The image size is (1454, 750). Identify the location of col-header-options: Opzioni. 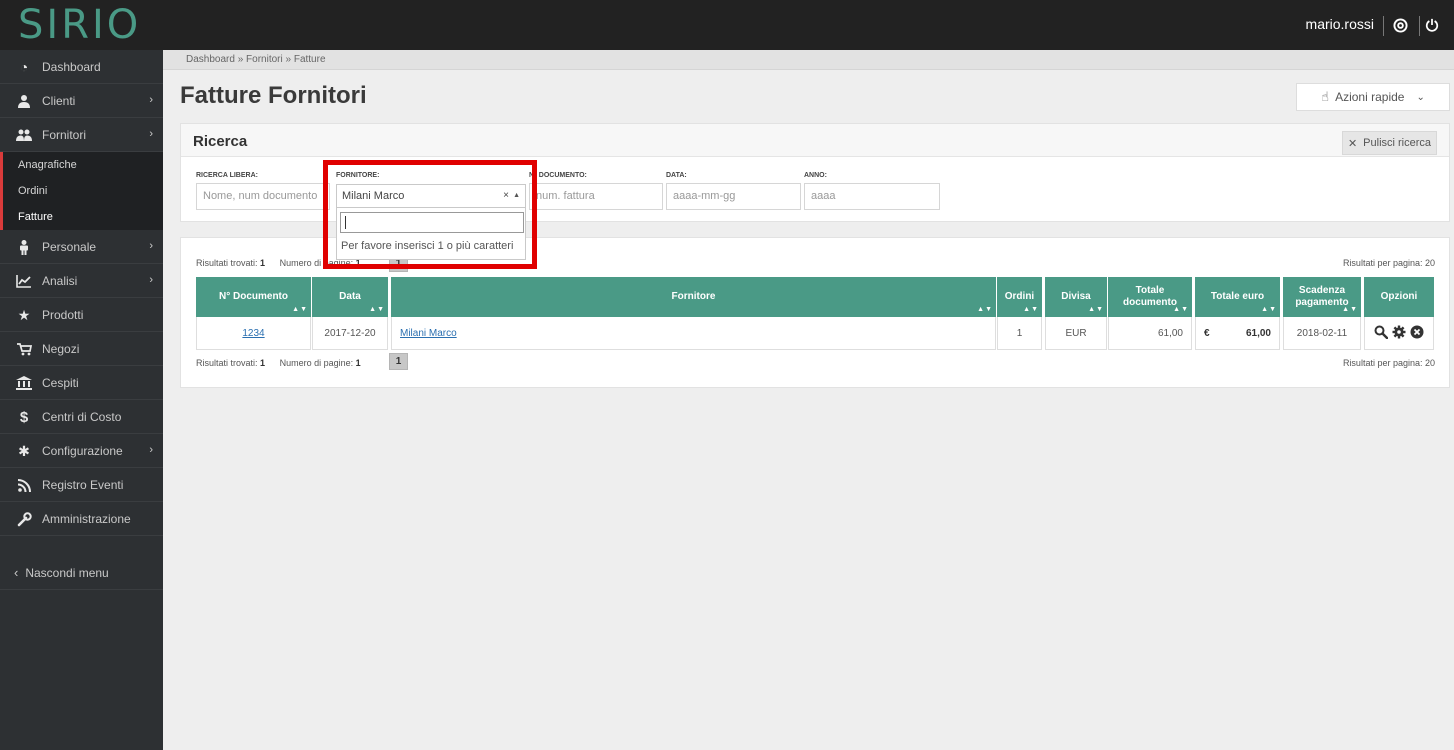
(1399, 297).